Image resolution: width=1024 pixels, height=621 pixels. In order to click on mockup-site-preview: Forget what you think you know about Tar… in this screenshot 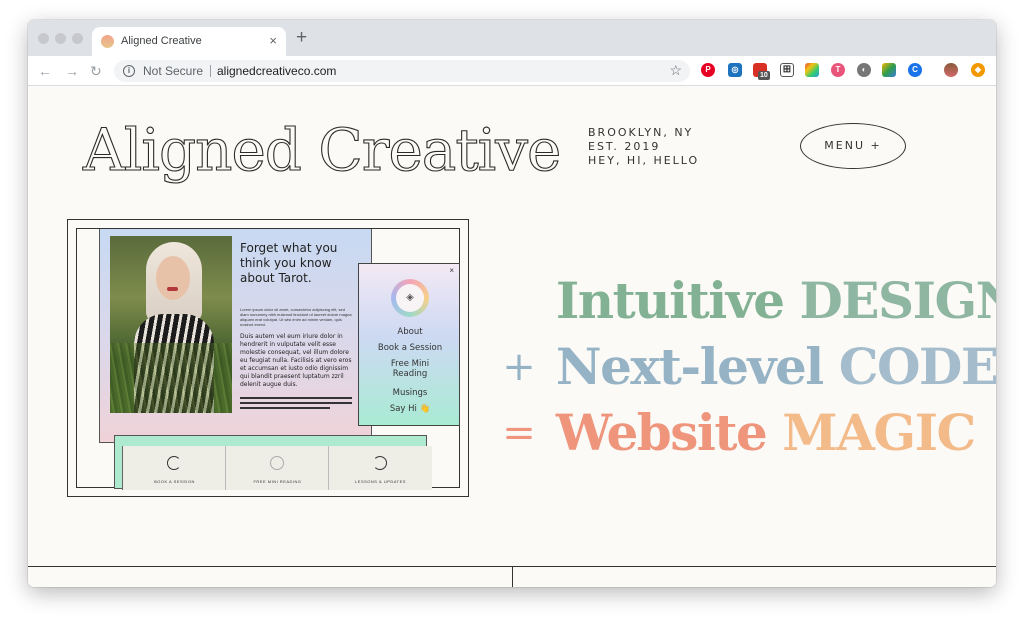, I will do `click(235, 336)`.